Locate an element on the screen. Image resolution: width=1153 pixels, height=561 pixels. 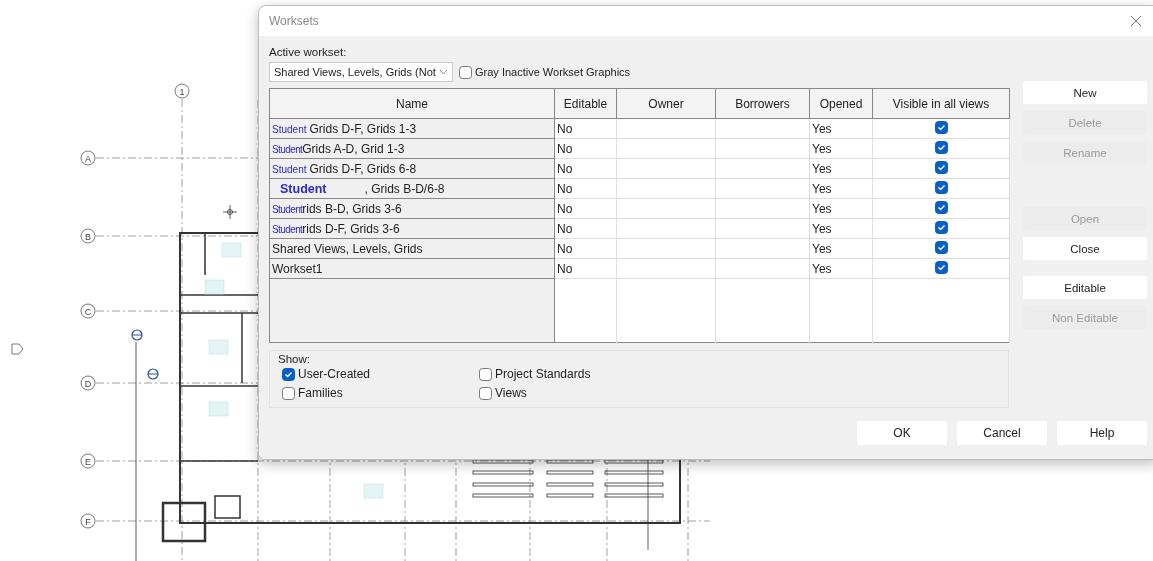
active-workset-dropdown: Shared Views, Levels, Grids (Not is located at coordinates (361, 72).